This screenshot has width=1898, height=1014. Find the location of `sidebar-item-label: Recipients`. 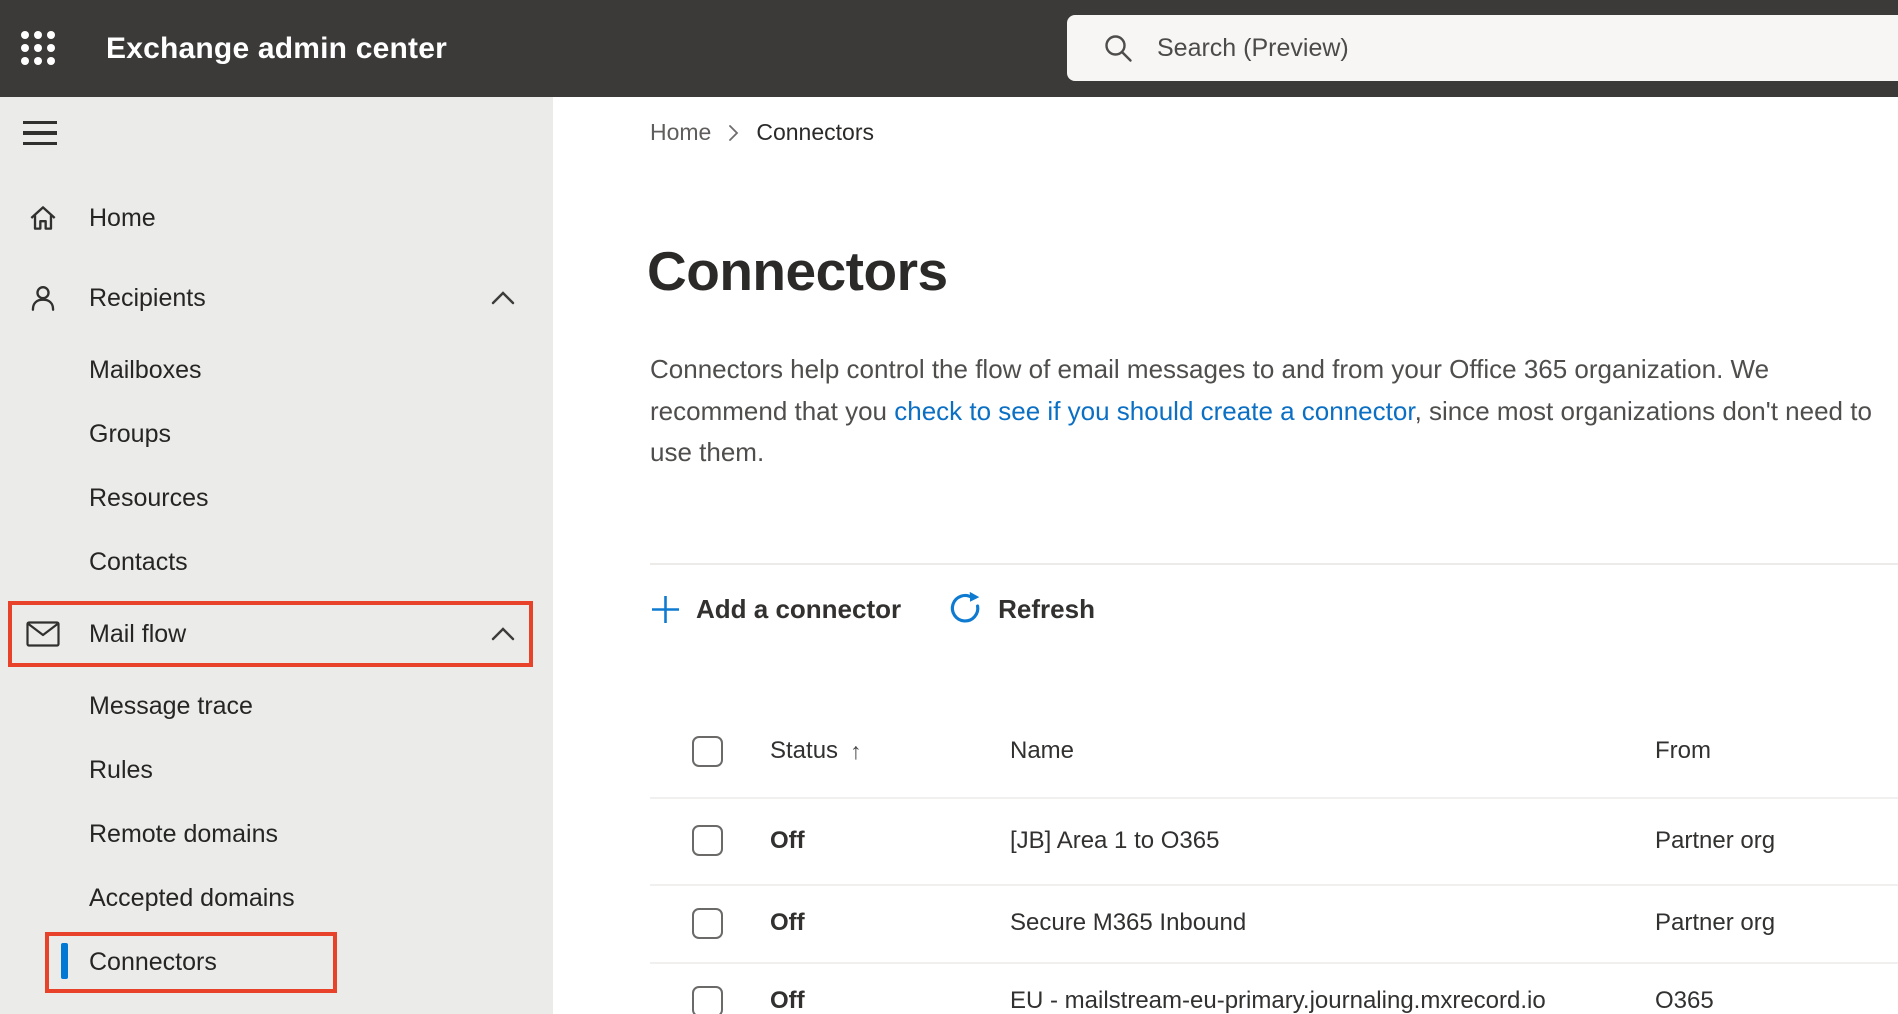

sidebar-item-label: Recipients is located at coordinates (147, 297).